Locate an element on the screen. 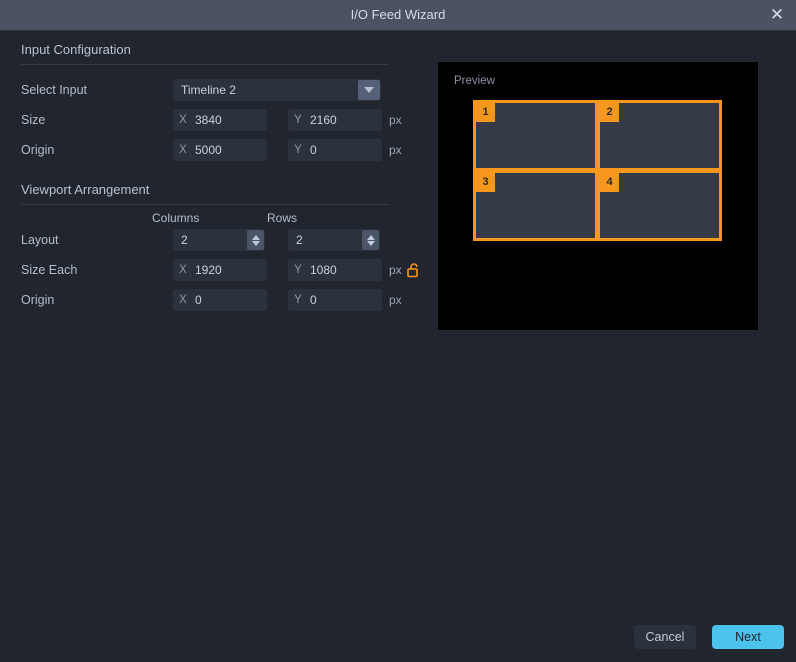 This screenshot has height=662, width=796. size-each-label: Size Each is located at coordinates (49, 270).